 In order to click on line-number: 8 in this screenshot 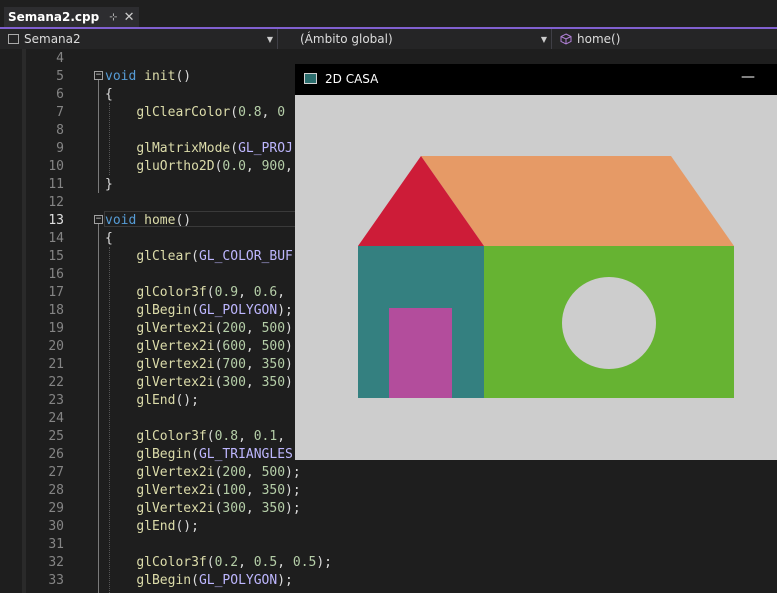, I will do `click(60, 130)`.